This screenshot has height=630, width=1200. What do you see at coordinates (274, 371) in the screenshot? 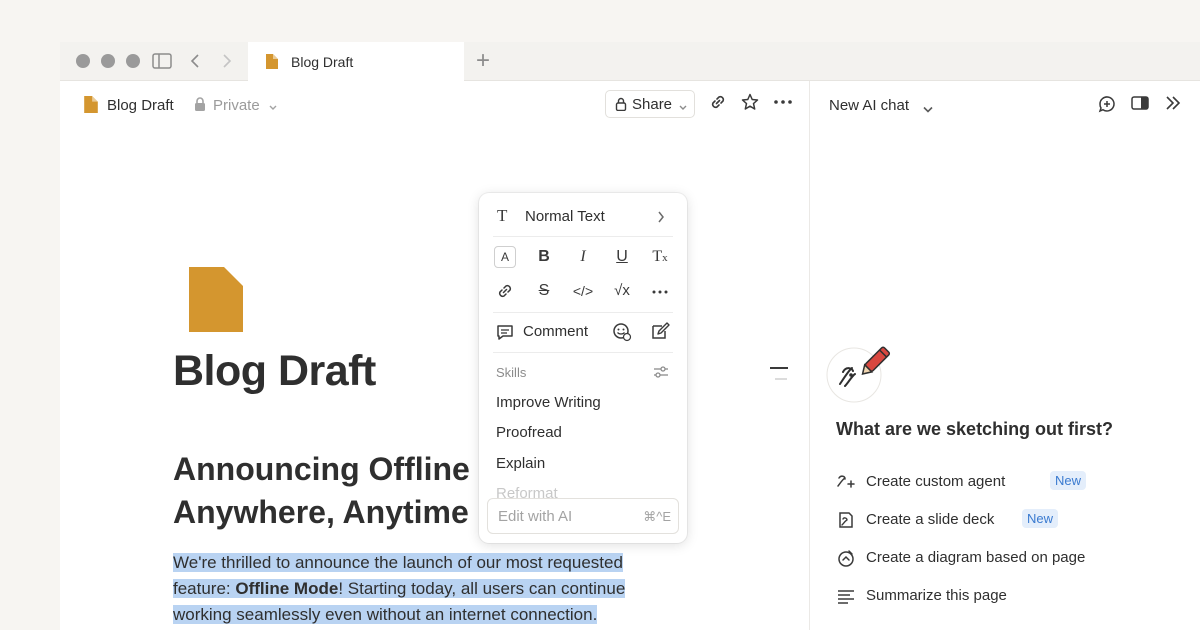
I see `page-title: Blog Draft` at bounding box center [274, 371].